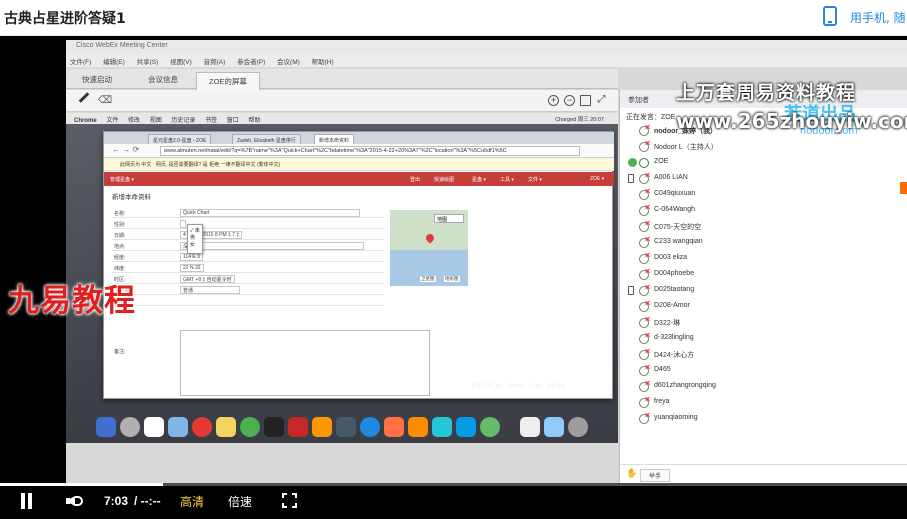 This screenshot has height=519, width=907. What do you see at coordinates (585, 100) in the screenshot?
I see `fit-screen-icon` at bounding box center [585, 100].